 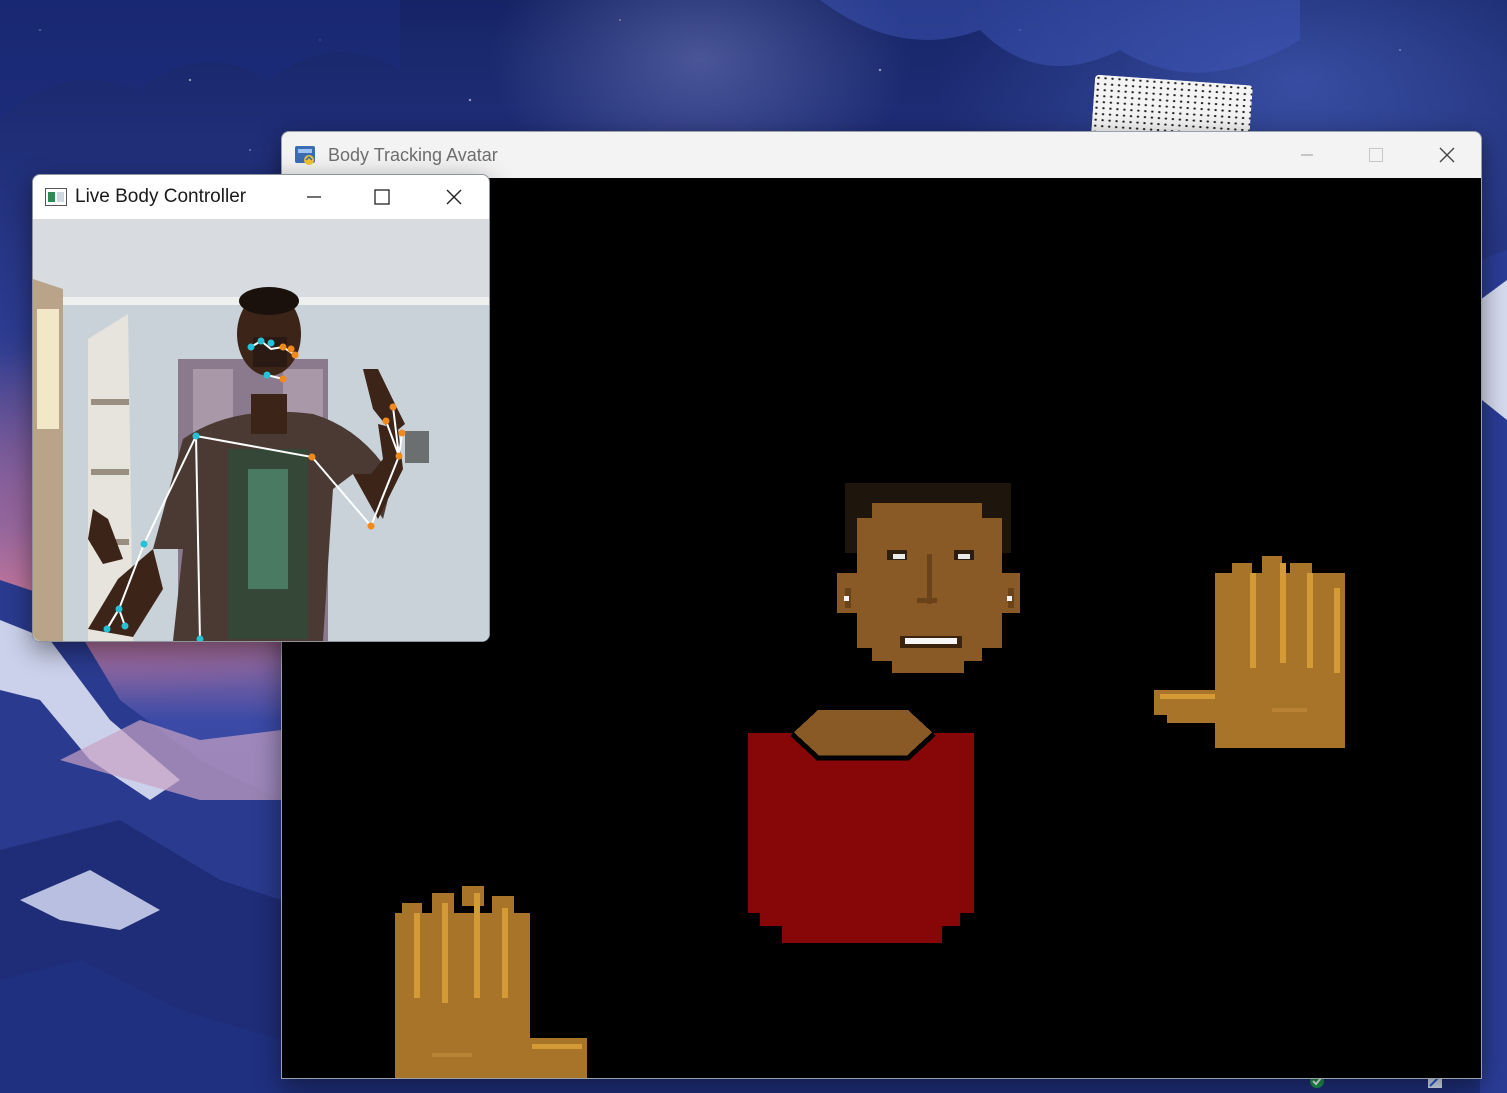 What do you see at coordinates (261, 197) in the screenshot?
I see `controller-window-titlebar: Live Body Controller` at bounding box center [261, 197].